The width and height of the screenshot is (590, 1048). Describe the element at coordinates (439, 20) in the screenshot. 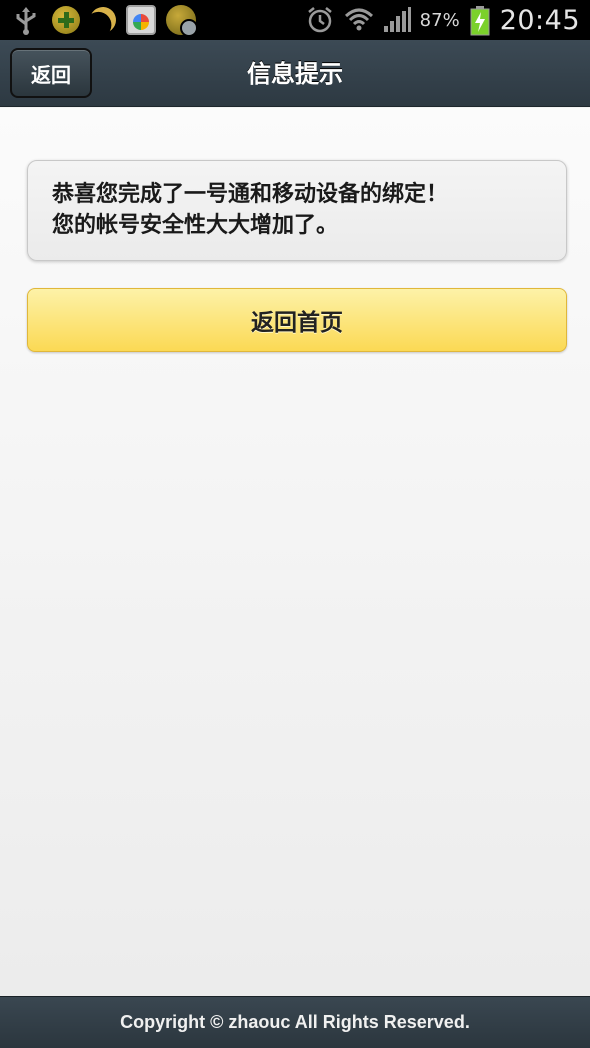

I see `battery-percent: 87%` at that location.